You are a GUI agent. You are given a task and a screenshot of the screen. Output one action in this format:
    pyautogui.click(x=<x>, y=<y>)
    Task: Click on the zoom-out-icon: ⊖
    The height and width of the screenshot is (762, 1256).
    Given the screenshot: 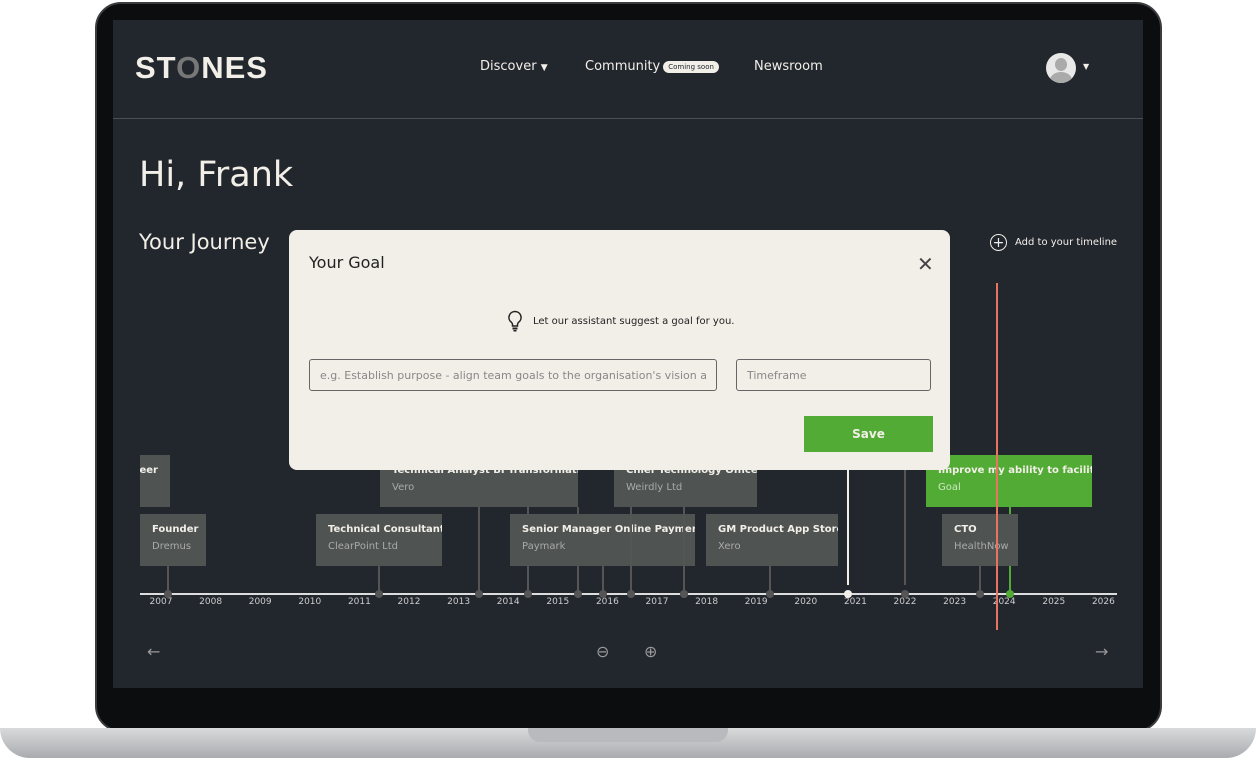 What is the action you would take?
    pyautogui.click(x=602, y=651)
    